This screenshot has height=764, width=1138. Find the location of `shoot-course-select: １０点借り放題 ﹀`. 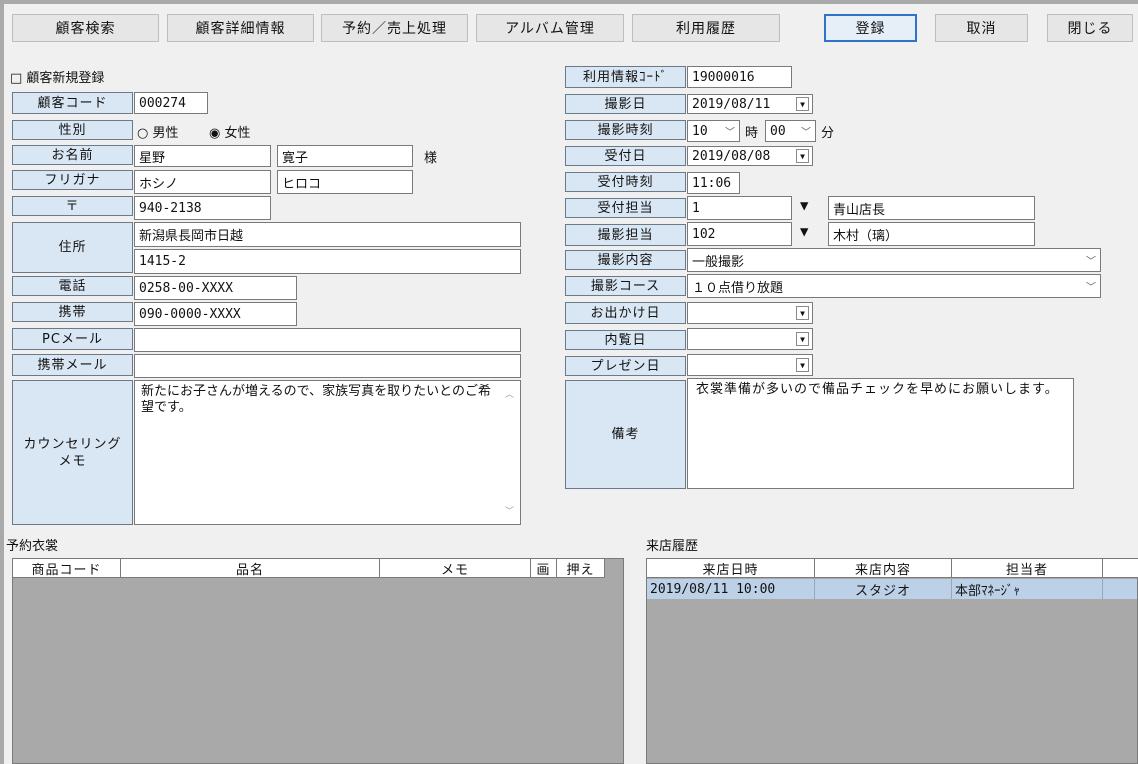

shoot-course-select: １０点借り放題 ﹀ is located at coordinates (894, 286).